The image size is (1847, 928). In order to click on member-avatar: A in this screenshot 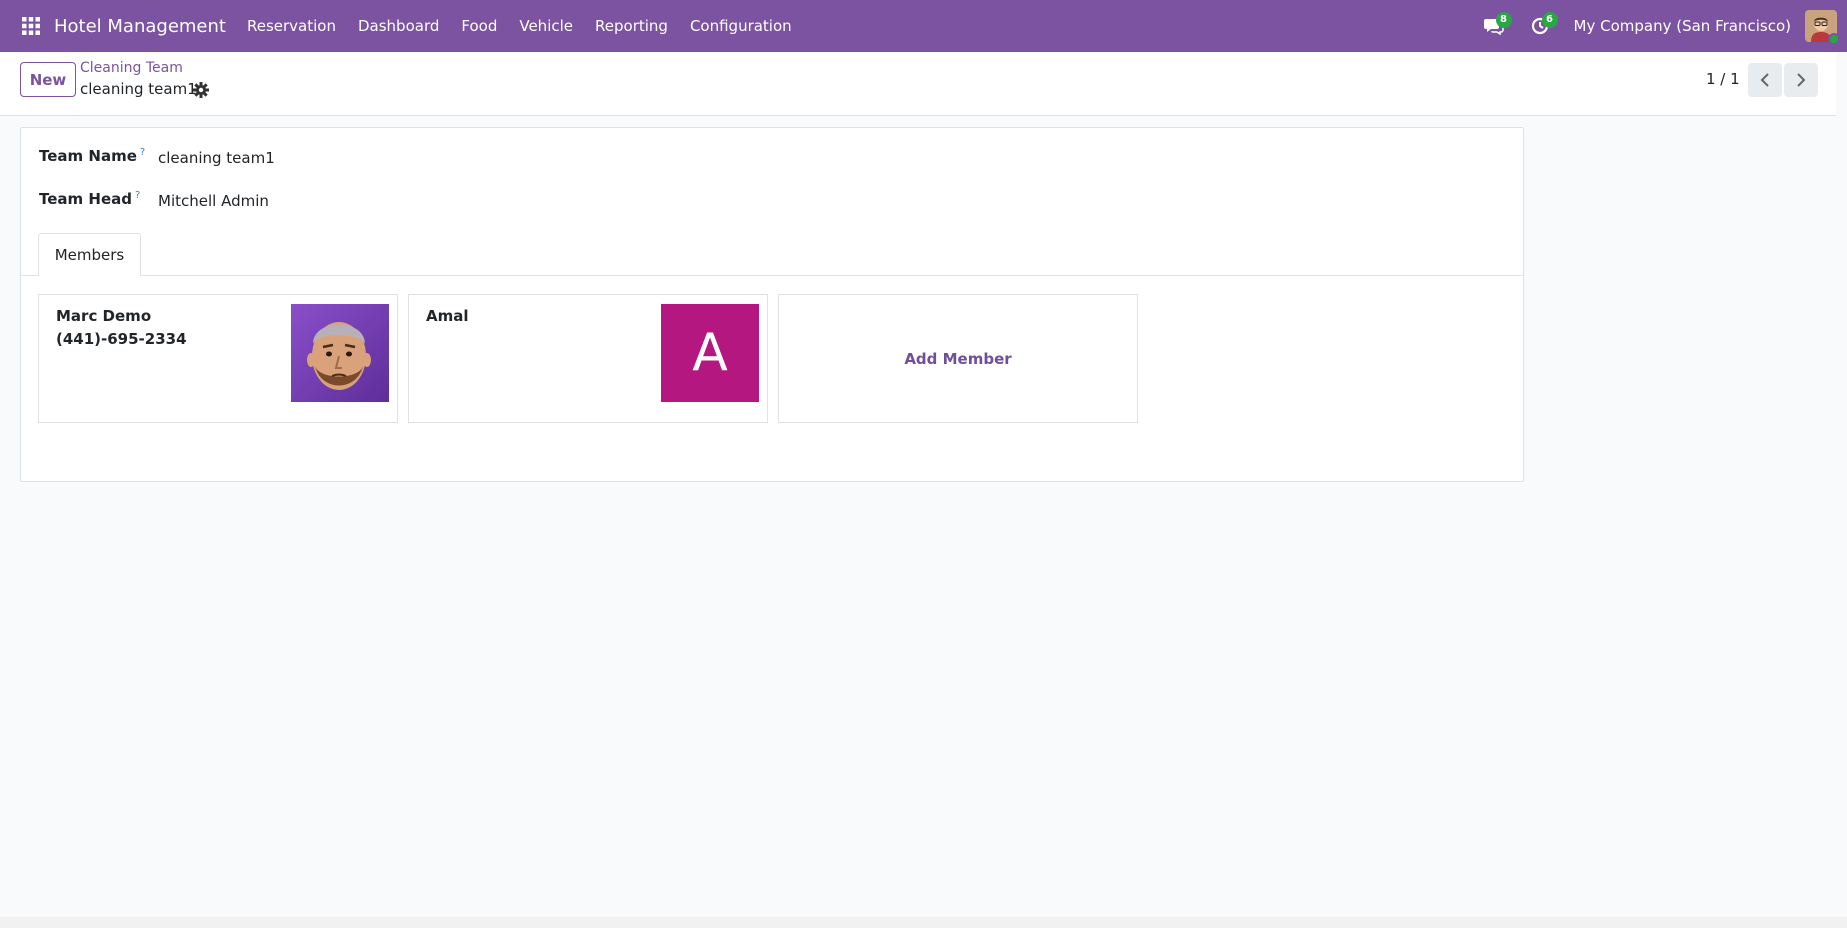, I will do `click(710, 353)`.